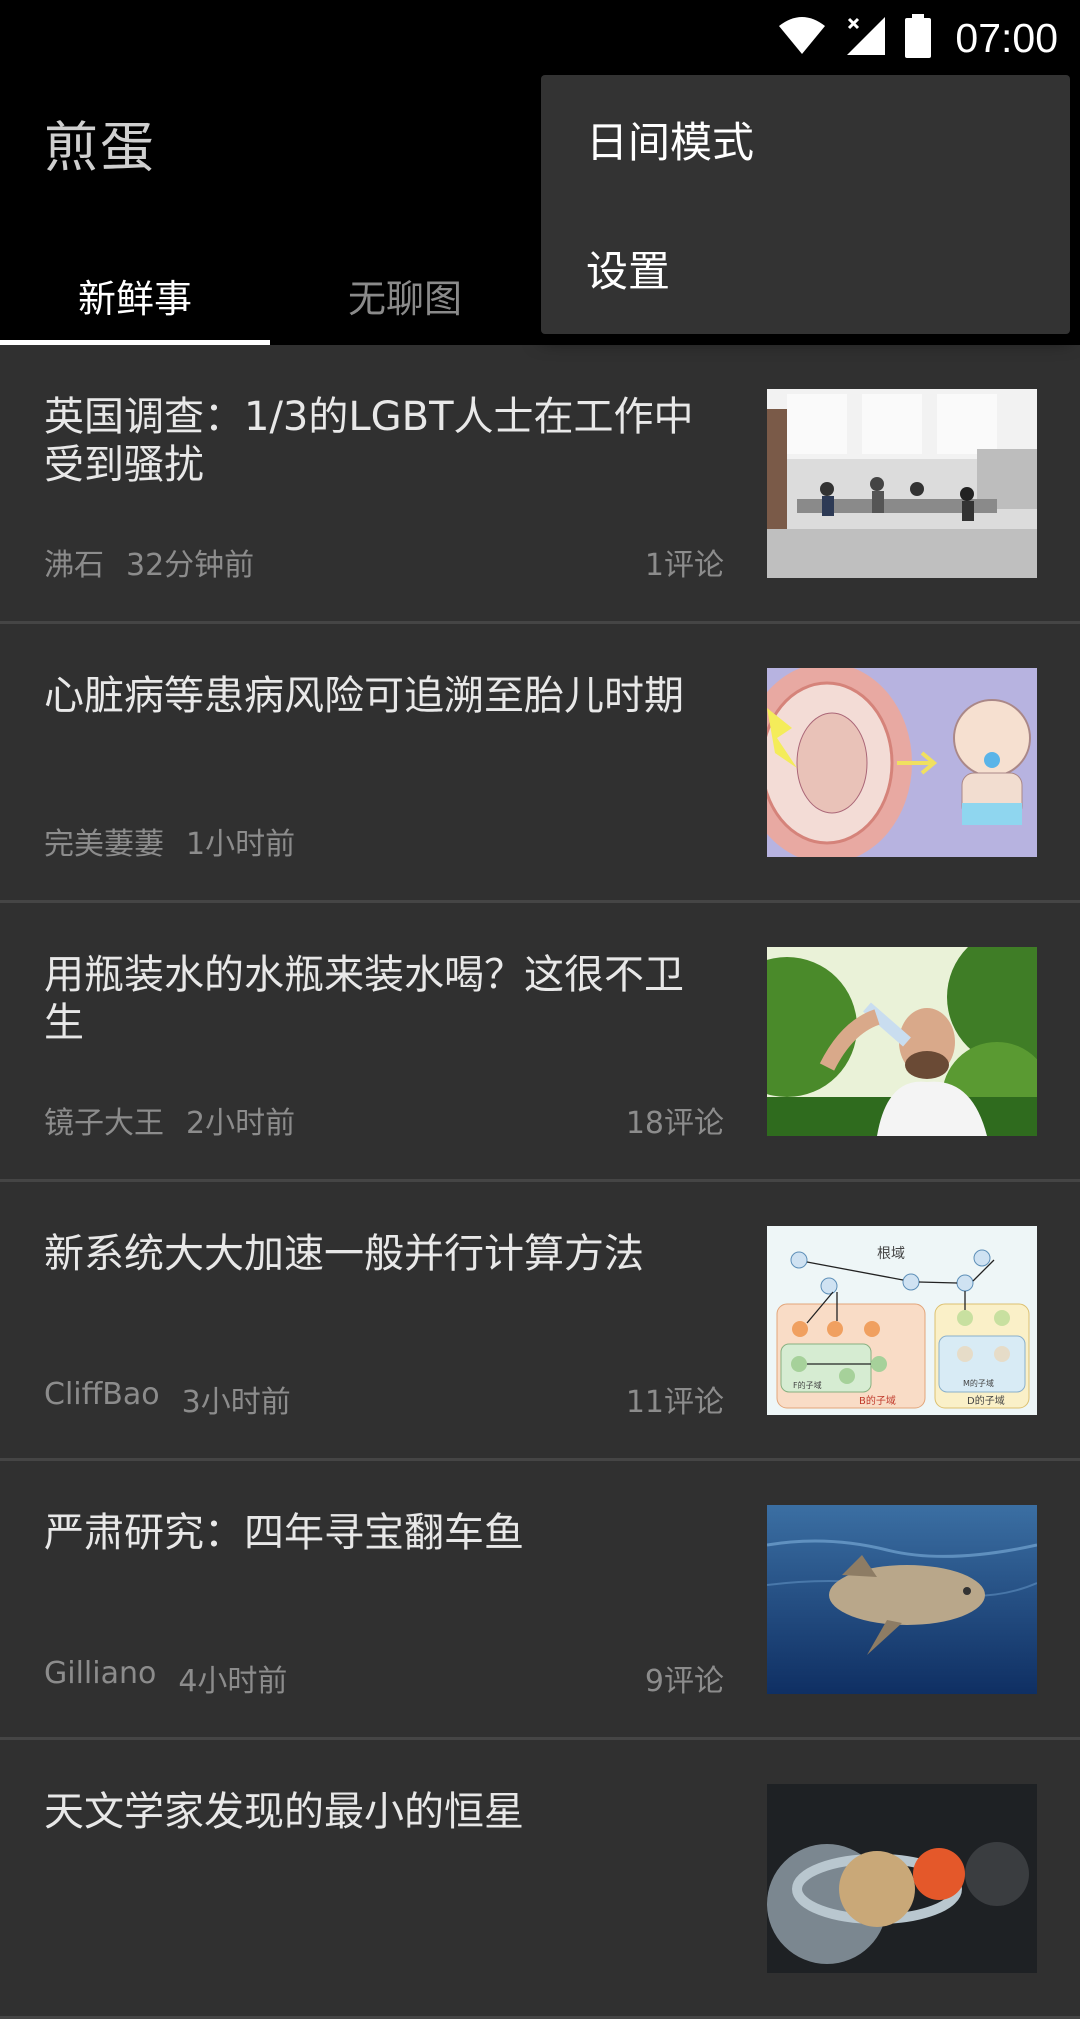 The width and height of the screenshot is (1080, 2019). I want to click on feed-item-comments: 18评论, so click(674, 1123).